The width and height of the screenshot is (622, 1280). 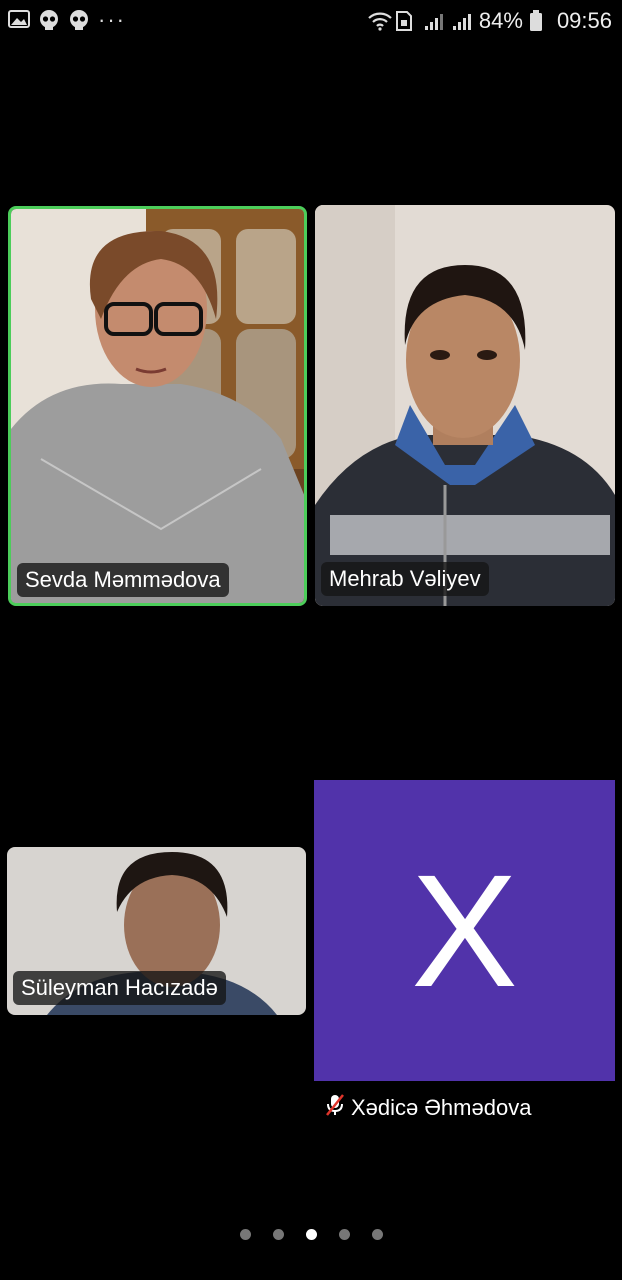 I want to click on avatar-tile-xedice: X, so click(x=464, y=930).